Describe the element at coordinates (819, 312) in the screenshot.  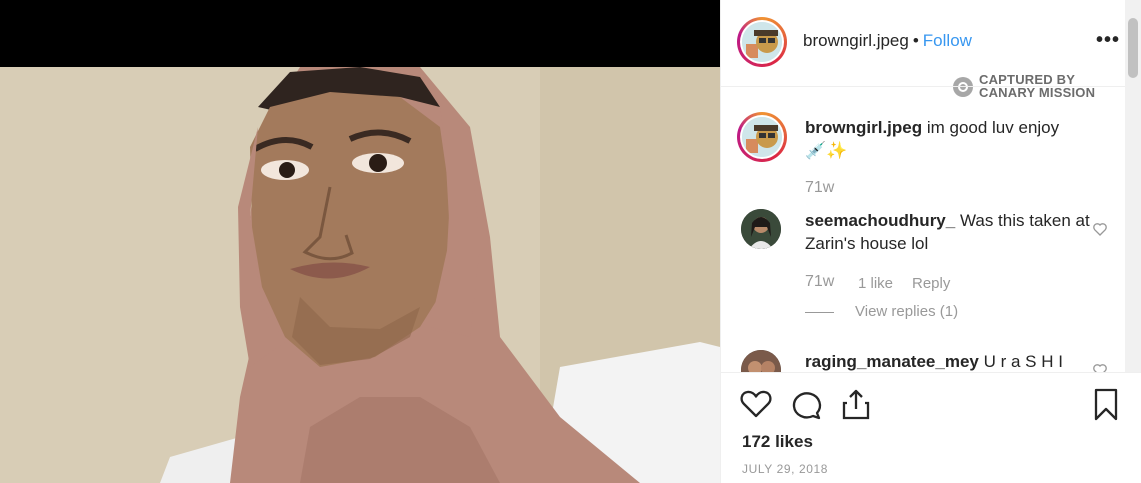
I see `replies-line` at that location.